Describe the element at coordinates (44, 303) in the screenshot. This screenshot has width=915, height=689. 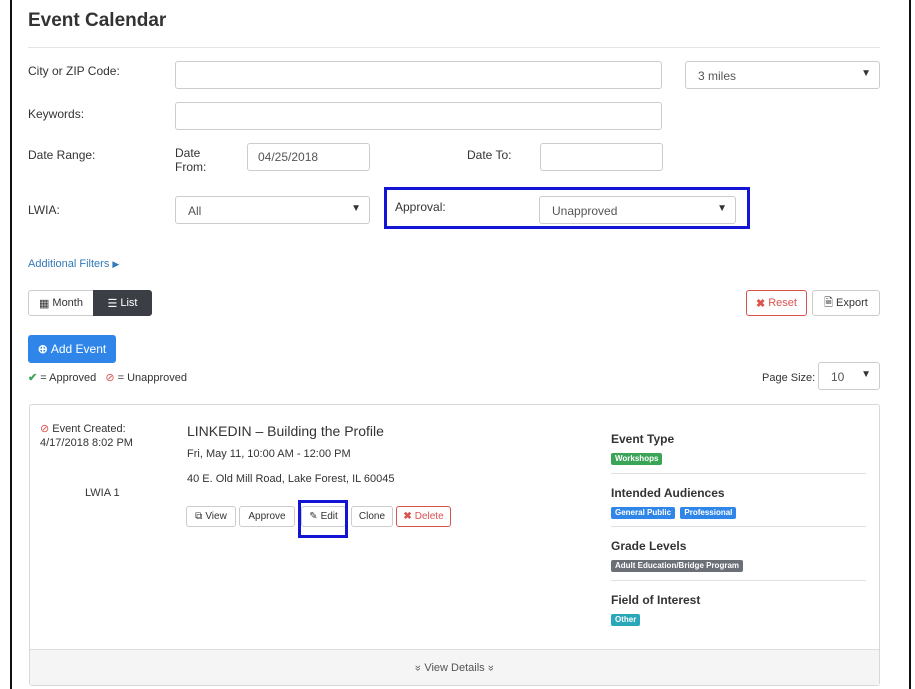
I see `calendar-icon: ▦` at that location.